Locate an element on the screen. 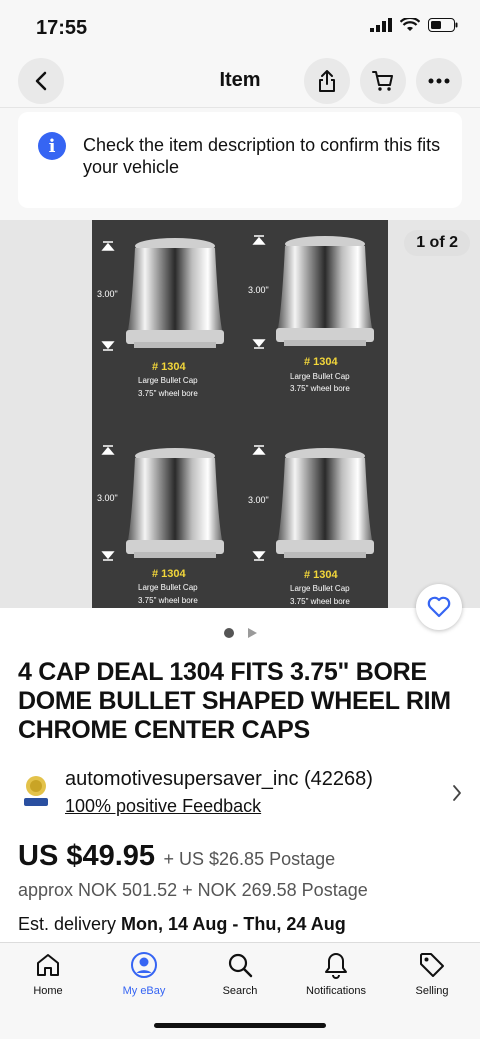  watch-button is located at coordinates (439, 607).